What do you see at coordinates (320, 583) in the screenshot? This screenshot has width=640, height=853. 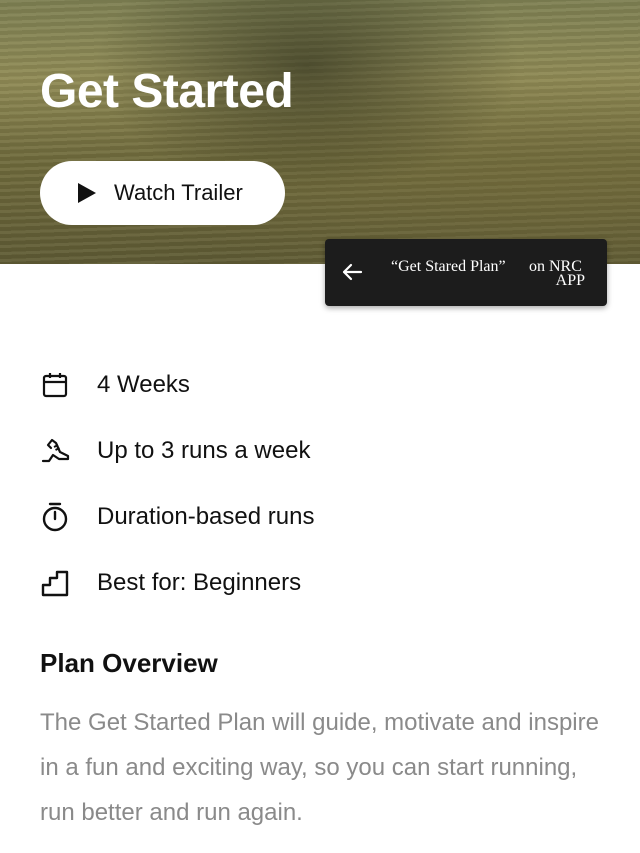 I see `feature-level: Best for: Beginners` at bounding box center [320, 583].